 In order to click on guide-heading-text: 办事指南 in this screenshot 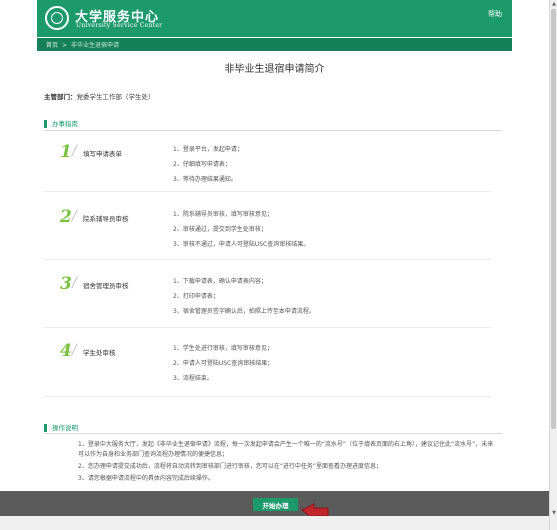, I will do `click(65, 124)`.